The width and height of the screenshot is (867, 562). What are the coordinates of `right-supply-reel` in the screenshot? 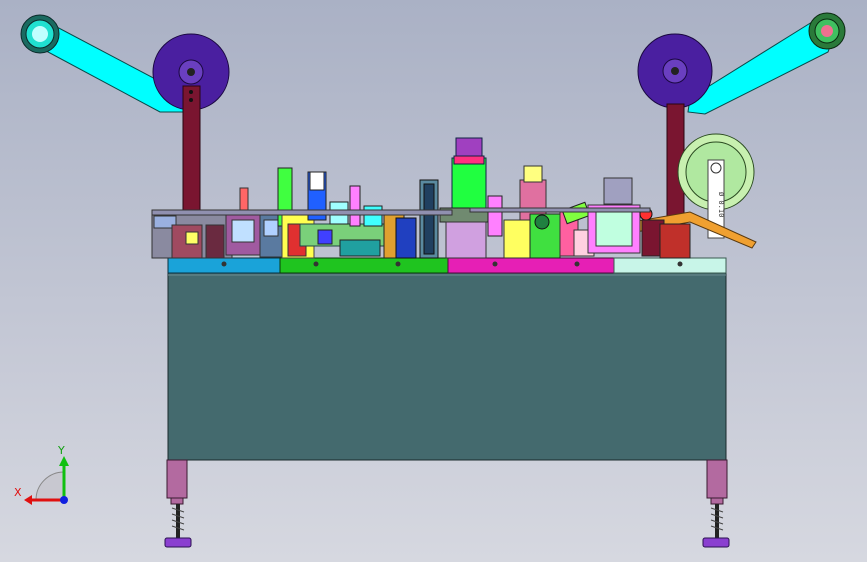 It's located at (675, 71).